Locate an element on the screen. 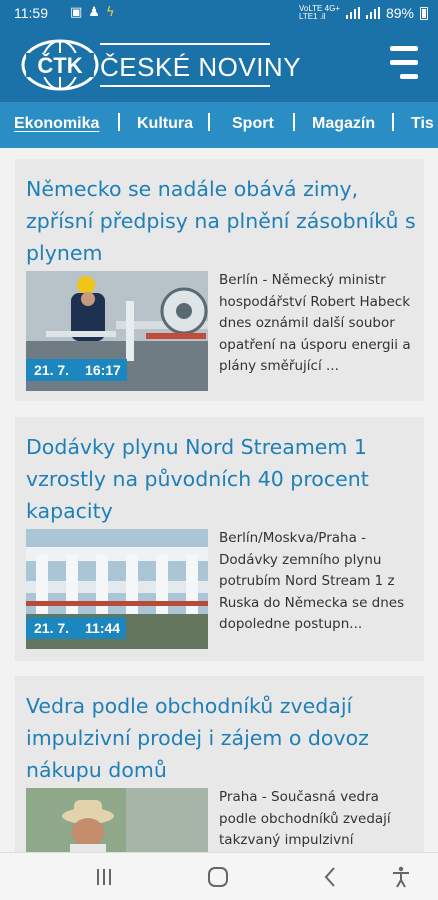 This screenshot has height=900, width=438. recent-apps-icon is located at coordinates (104, 877).